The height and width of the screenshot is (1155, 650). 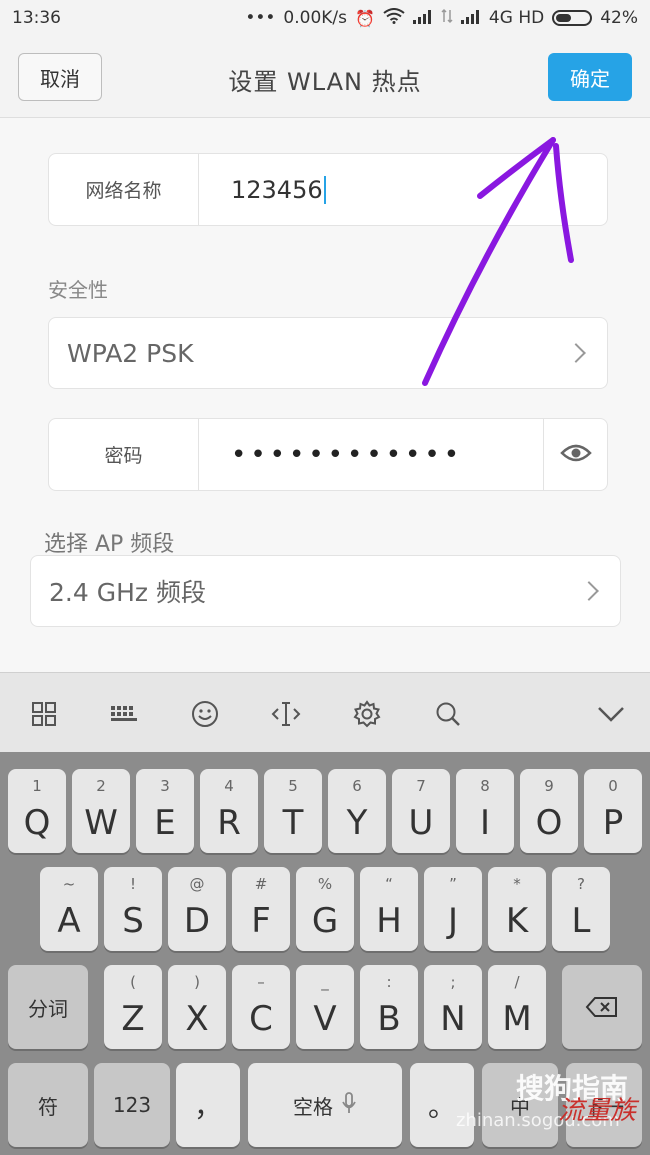 What do you see at coordinates (365, 18) in the screenshot?
I see `alarm-icon: ⏰` at bounding box center [365, 18].